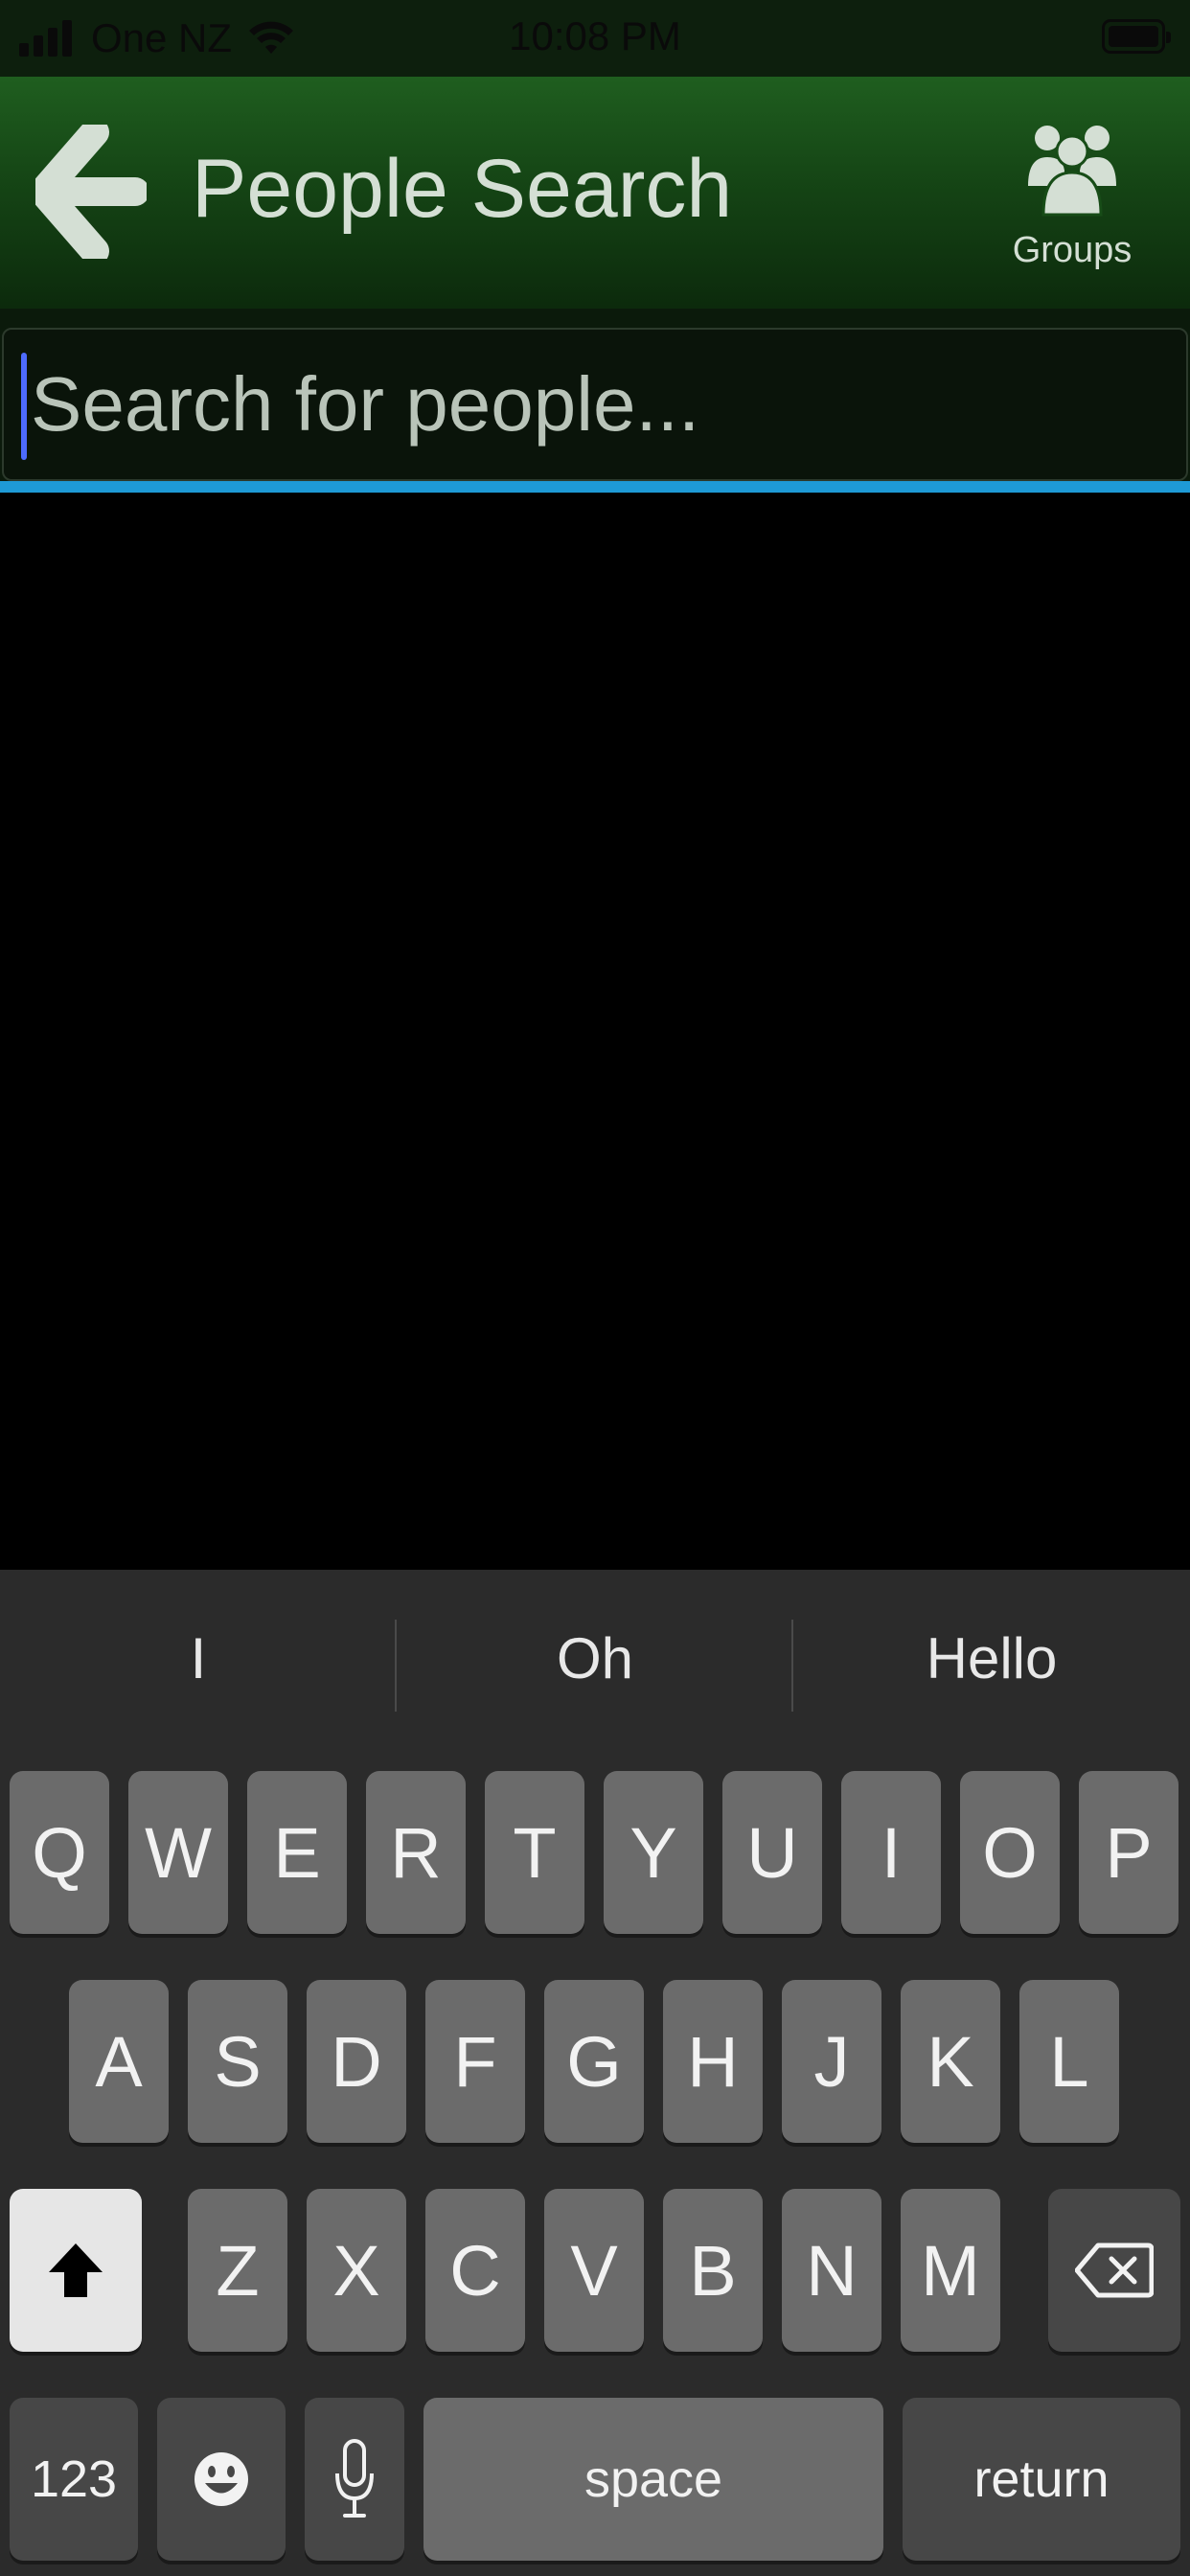  I want to click on key-m: M, so click(951, 2271).